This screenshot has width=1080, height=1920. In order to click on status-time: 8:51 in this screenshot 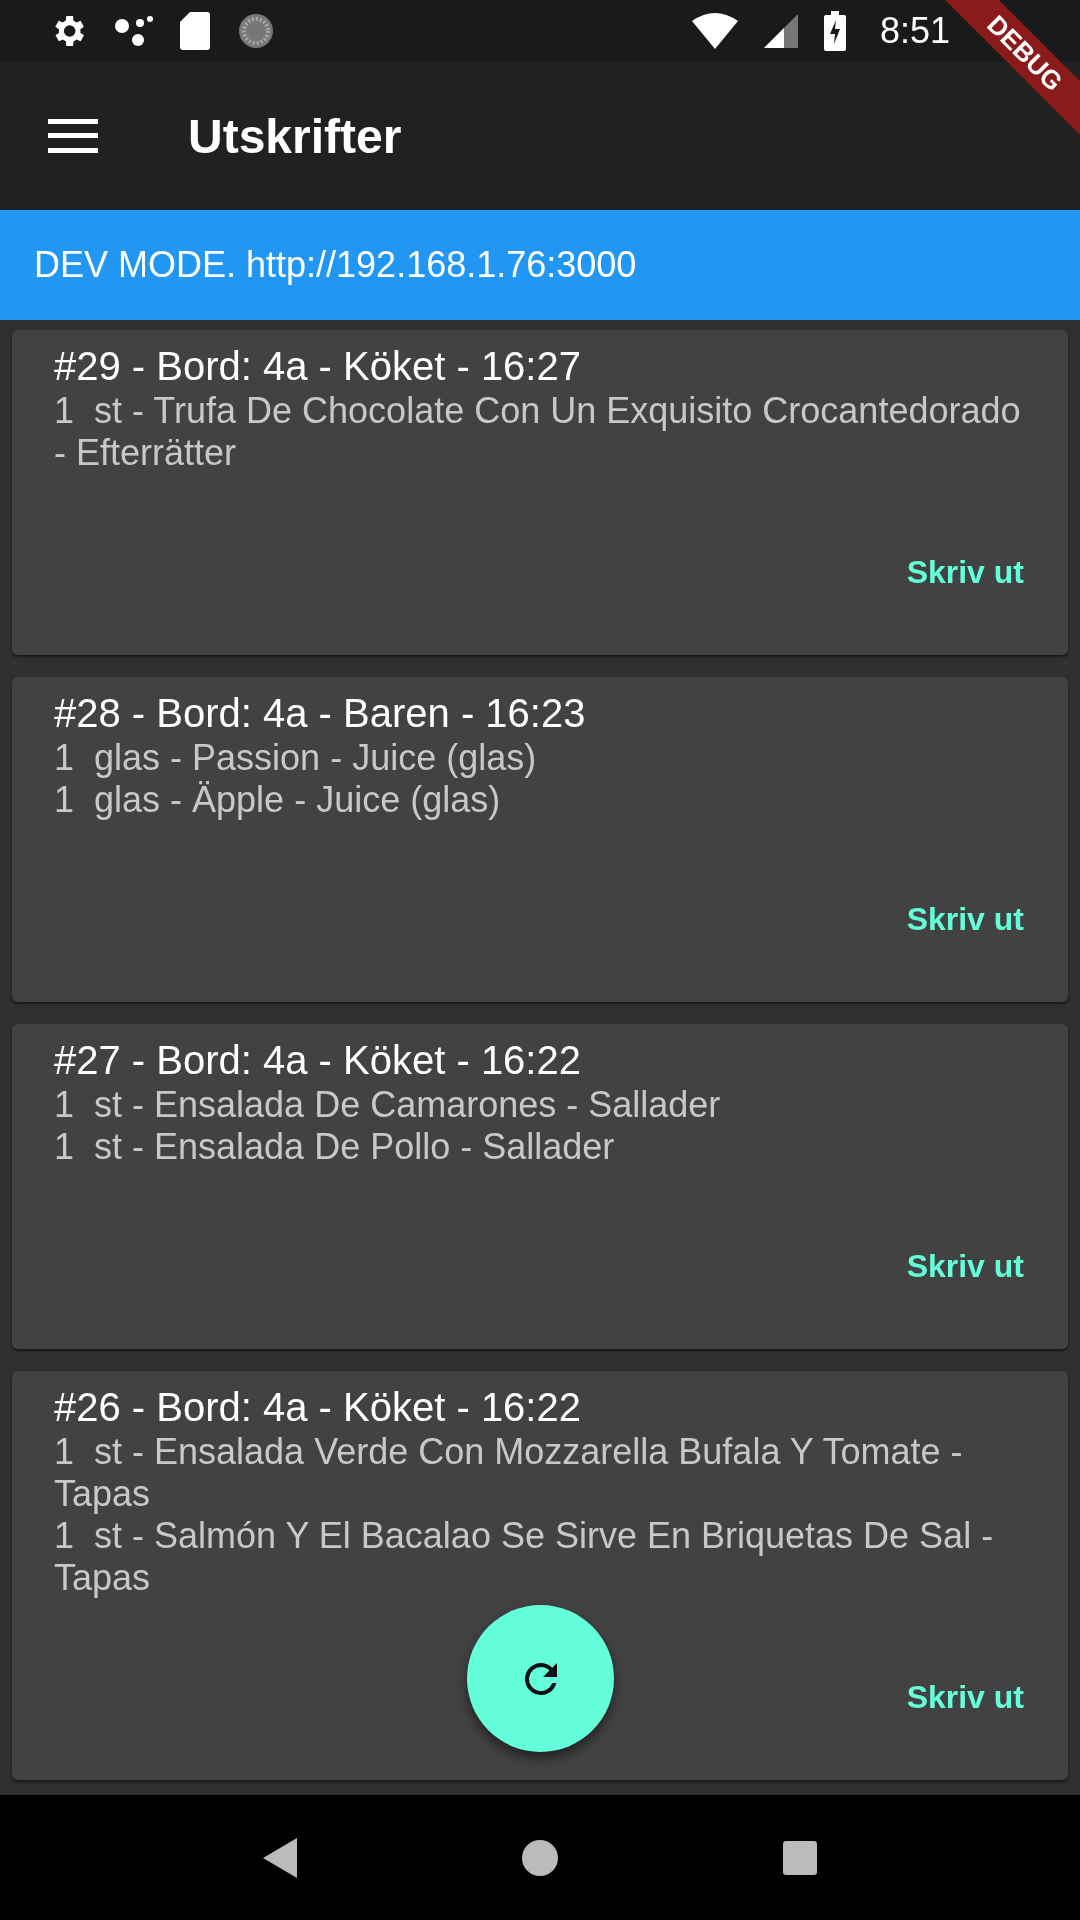, I will do `click(914, 31)`.